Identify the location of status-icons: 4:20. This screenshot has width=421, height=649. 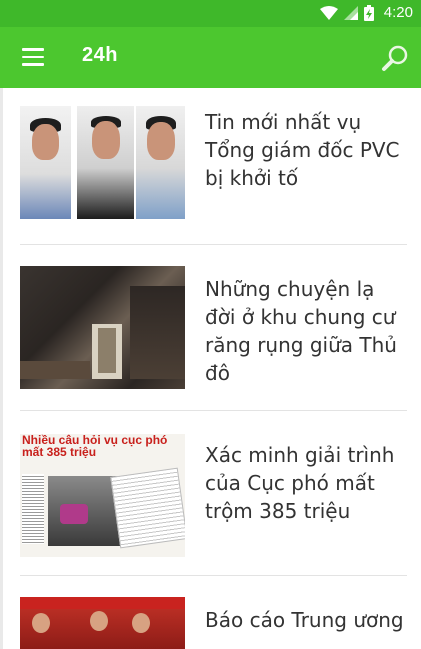
(366, 13).